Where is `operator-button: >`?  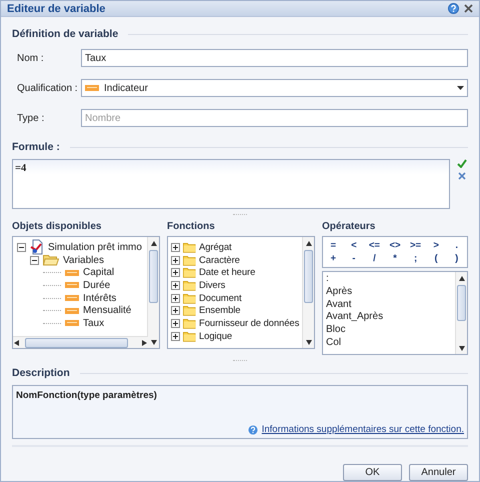 operator-button: > is located at coordinates (436, 245).